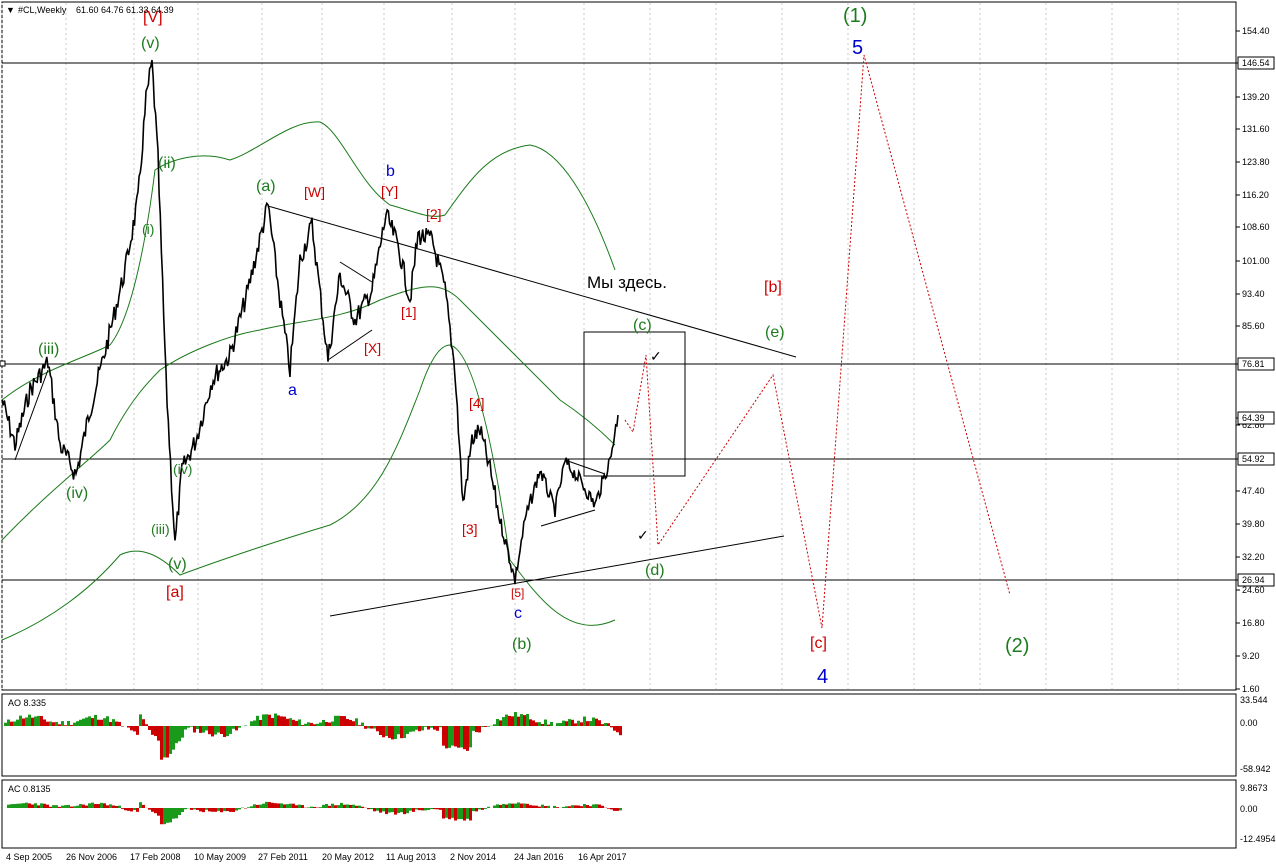  What do you see at coordinates (656, 356) in the screenshot?
I see `check-mark-icon: ✓` at bounding box center [656, 356].